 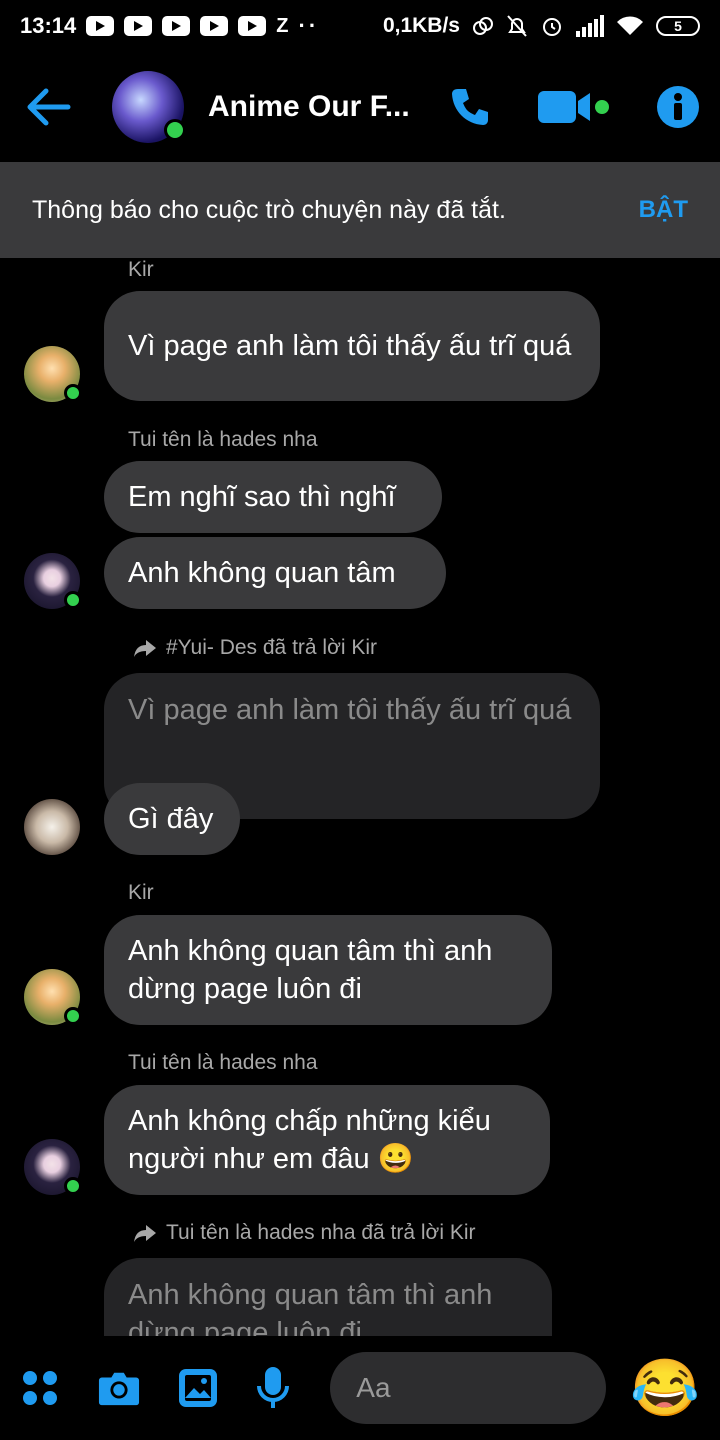 I want to click on alarm-icon, so click(x=552, y=27).